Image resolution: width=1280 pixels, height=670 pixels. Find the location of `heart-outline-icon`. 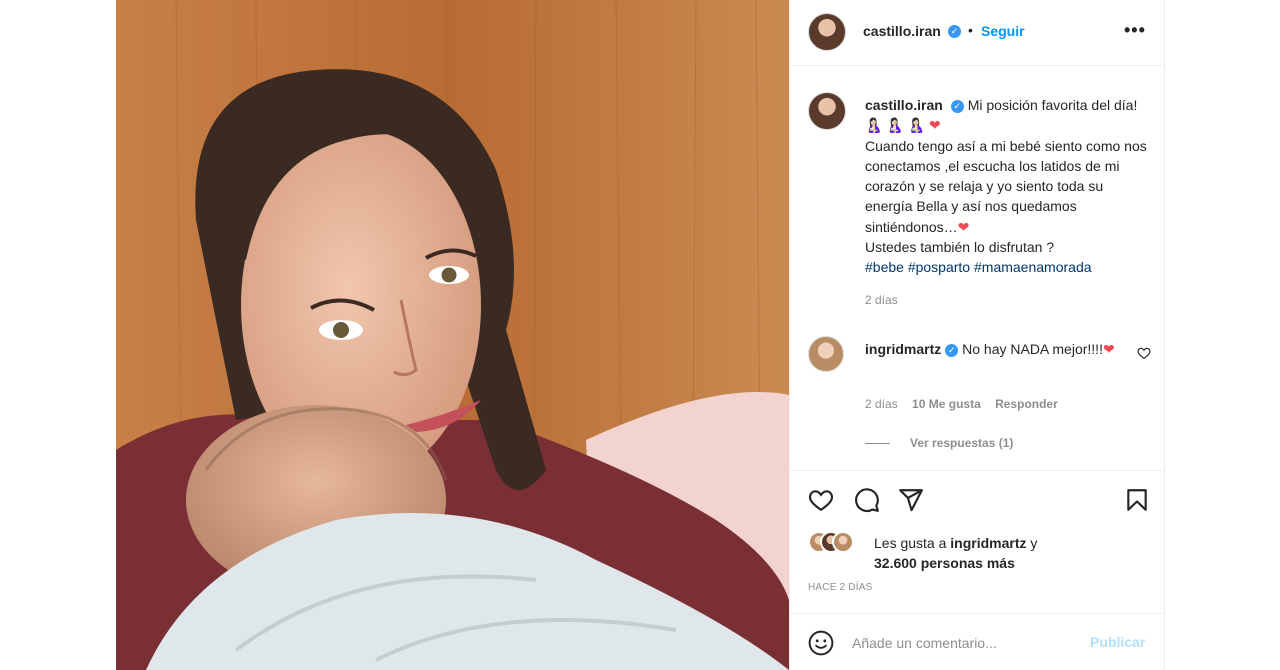

heart-outline-icon is located at coordinates (821, 500).